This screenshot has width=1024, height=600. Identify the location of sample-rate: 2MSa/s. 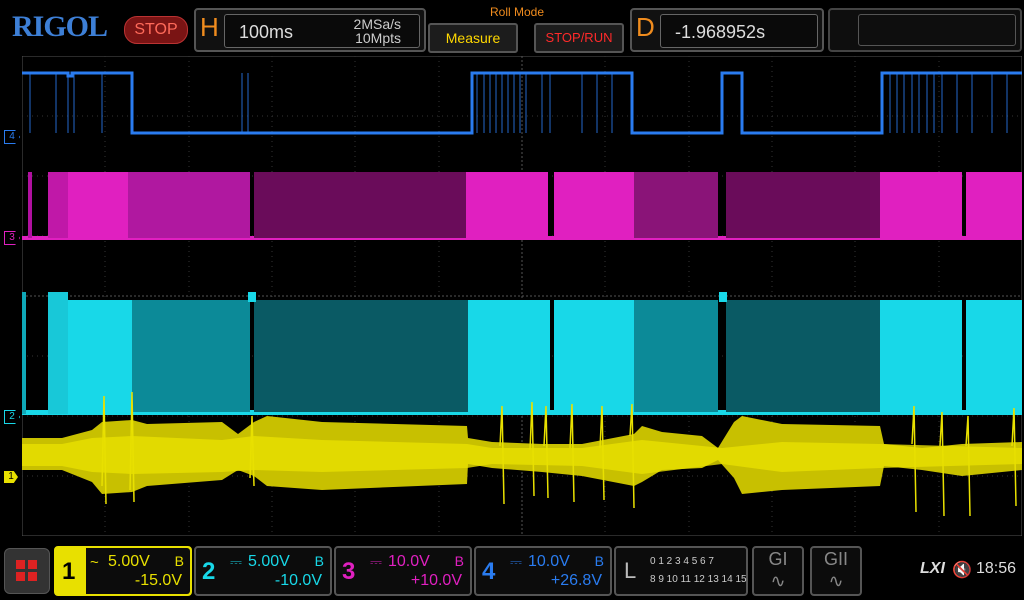
(377, 24).